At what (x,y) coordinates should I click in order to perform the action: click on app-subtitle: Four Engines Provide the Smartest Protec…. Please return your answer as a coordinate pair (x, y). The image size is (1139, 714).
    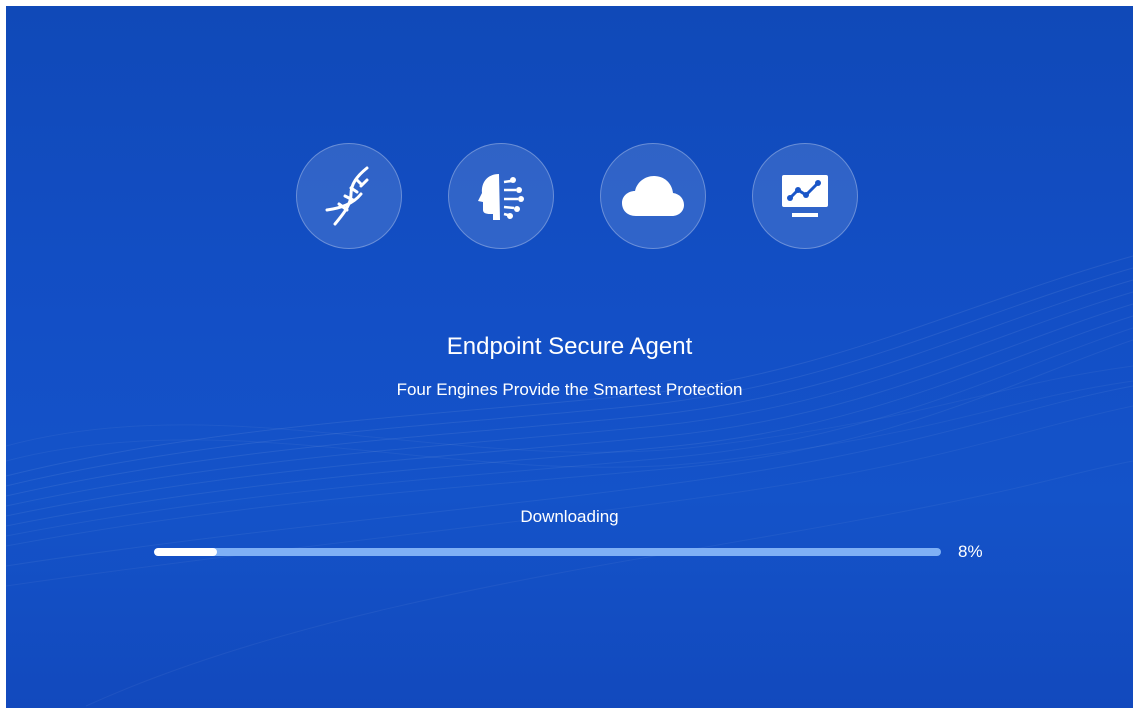
    Looking at the image, I should click on (569, 389).